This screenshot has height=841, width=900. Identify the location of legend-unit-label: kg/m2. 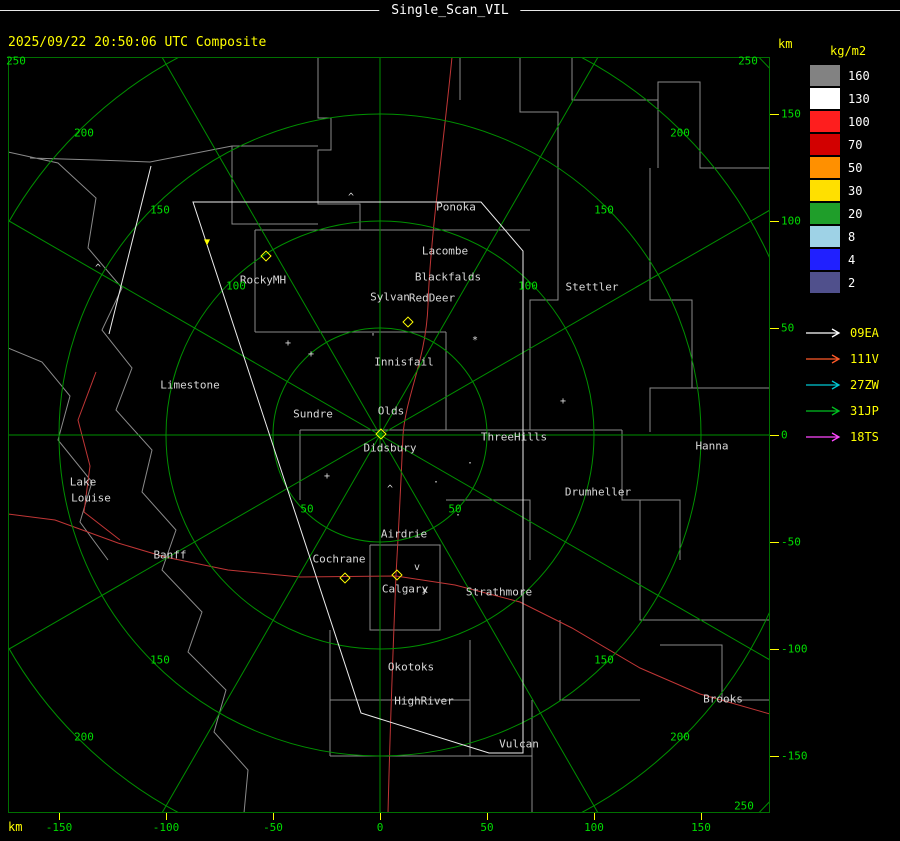
(848, 51).